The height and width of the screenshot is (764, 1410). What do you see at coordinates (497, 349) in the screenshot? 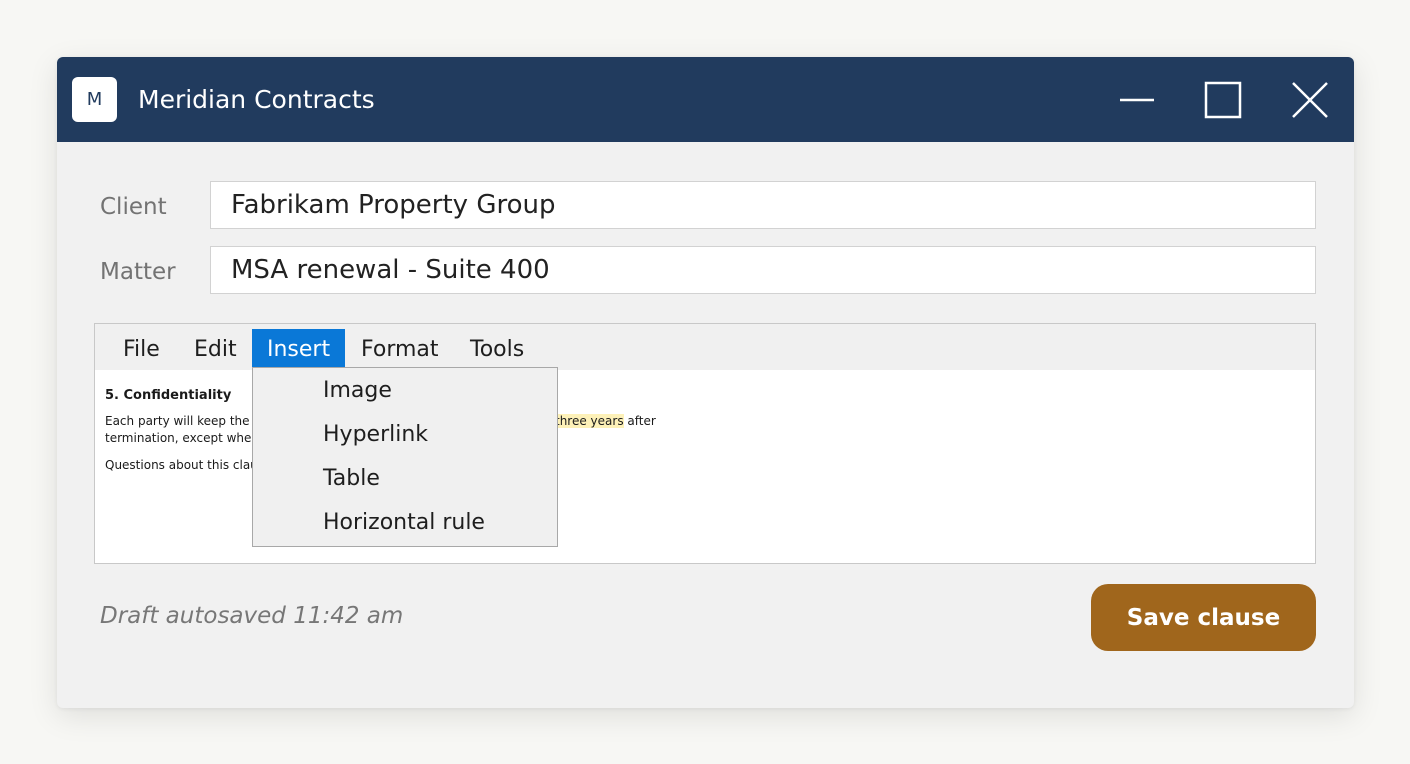
I see `menu-tools: Tools` at bounding box center [497, 349].